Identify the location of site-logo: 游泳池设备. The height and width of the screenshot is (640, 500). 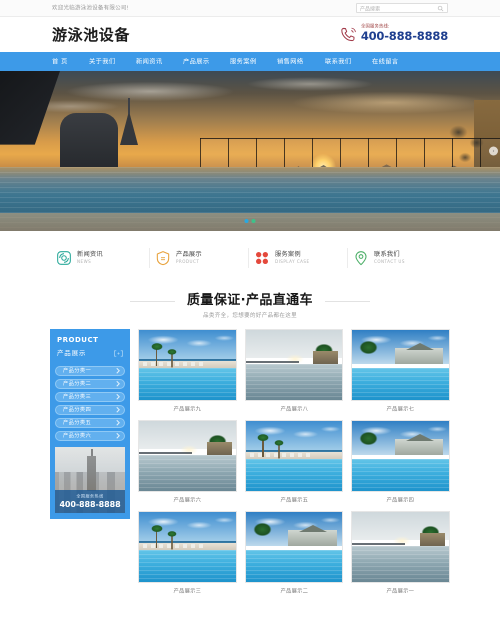
(91, 34).